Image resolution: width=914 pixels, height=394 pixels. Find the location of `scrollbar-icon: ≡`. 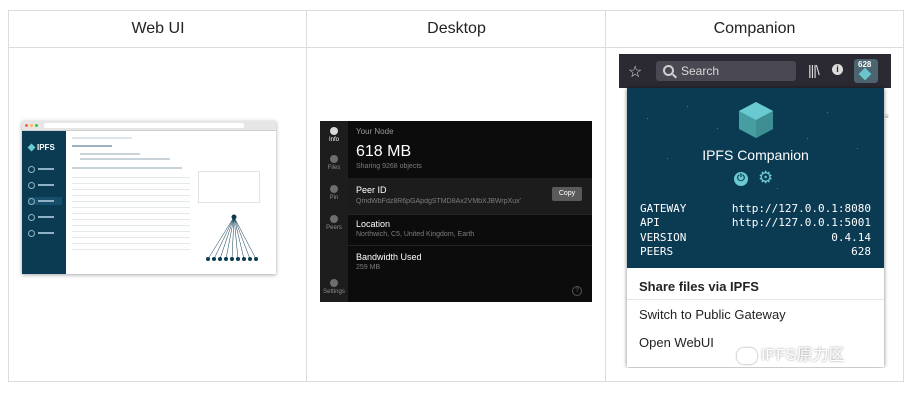

scrollbar-icon: ≡ is located at coordinates (886, 116).